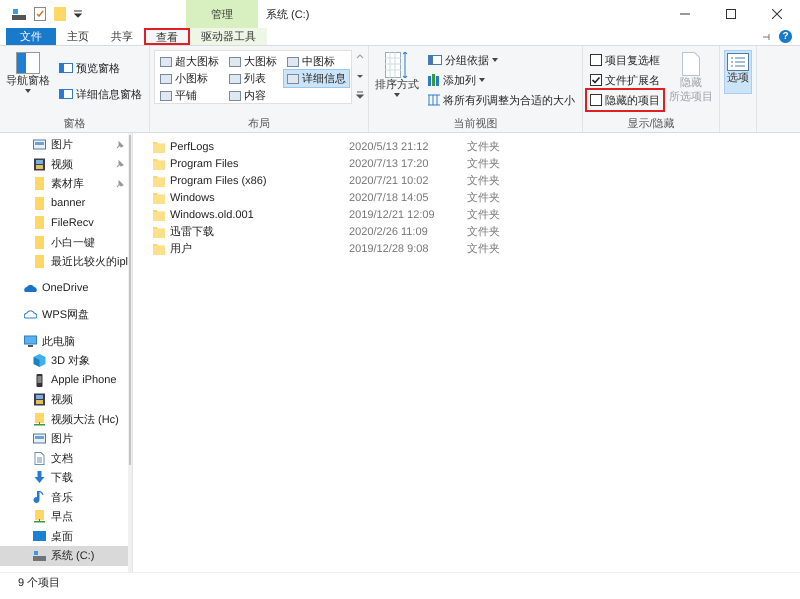 This screenshot has height=599, width=800. I want to click on file-name: 用户, so click(251, 248).